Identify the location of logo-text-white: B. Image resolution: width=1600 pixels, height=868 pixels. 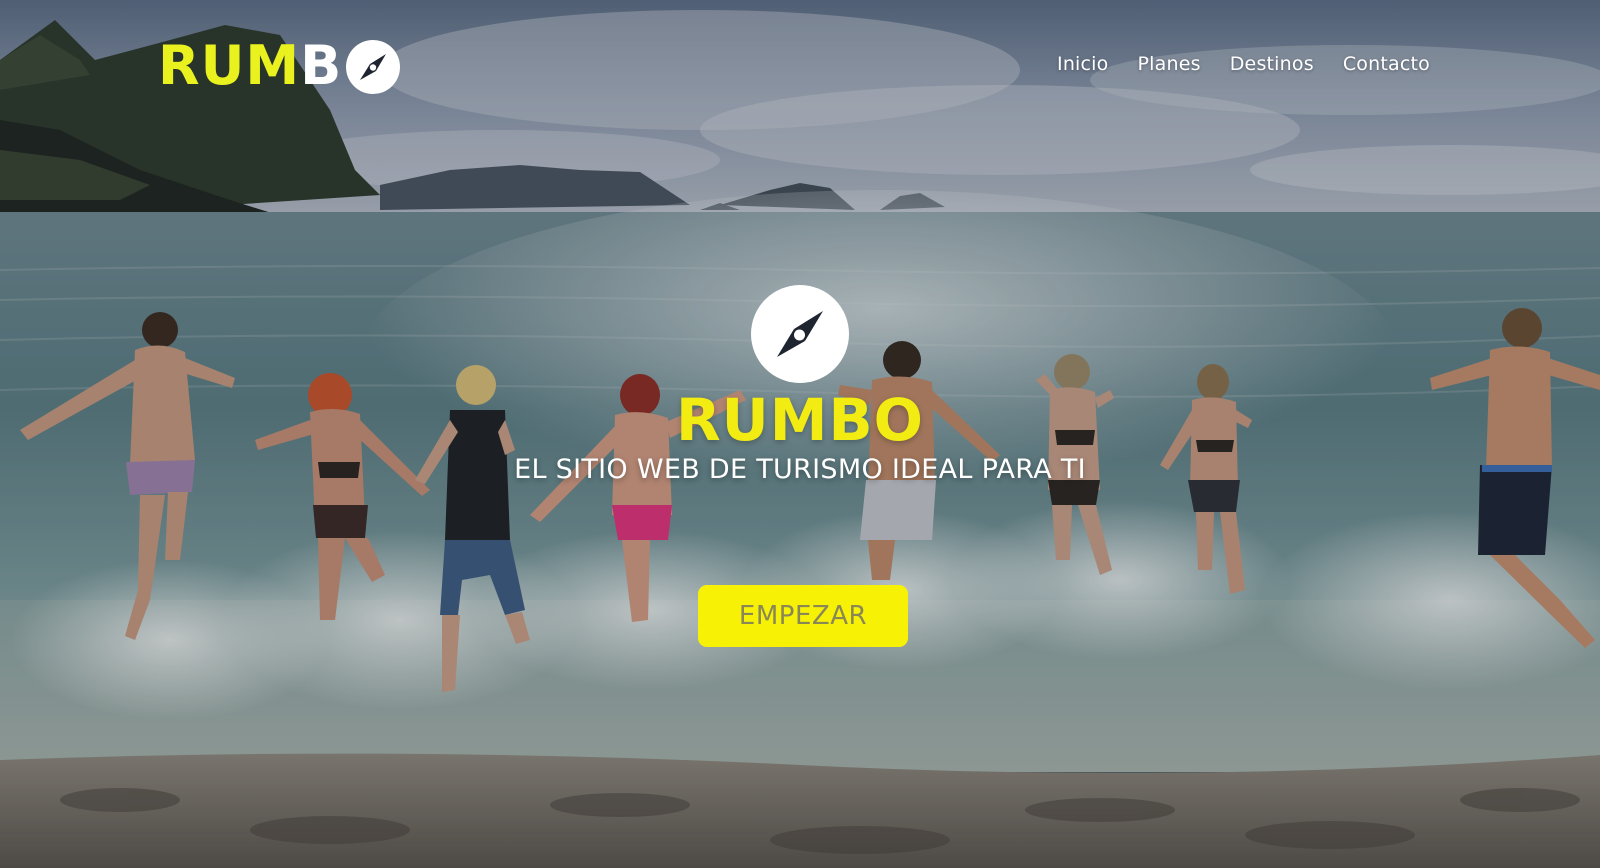
(321, 65).